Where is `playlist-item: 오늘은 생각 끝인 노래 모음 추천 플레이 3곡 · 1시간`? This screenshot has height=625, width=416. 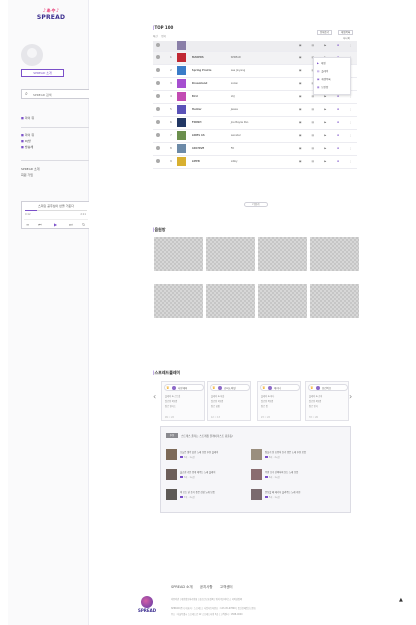 playlist-item: 오늘은 생각 끝인 노래 모음 추천 플레이 3곡 · 1시간 is located at coordinates (206, 455).